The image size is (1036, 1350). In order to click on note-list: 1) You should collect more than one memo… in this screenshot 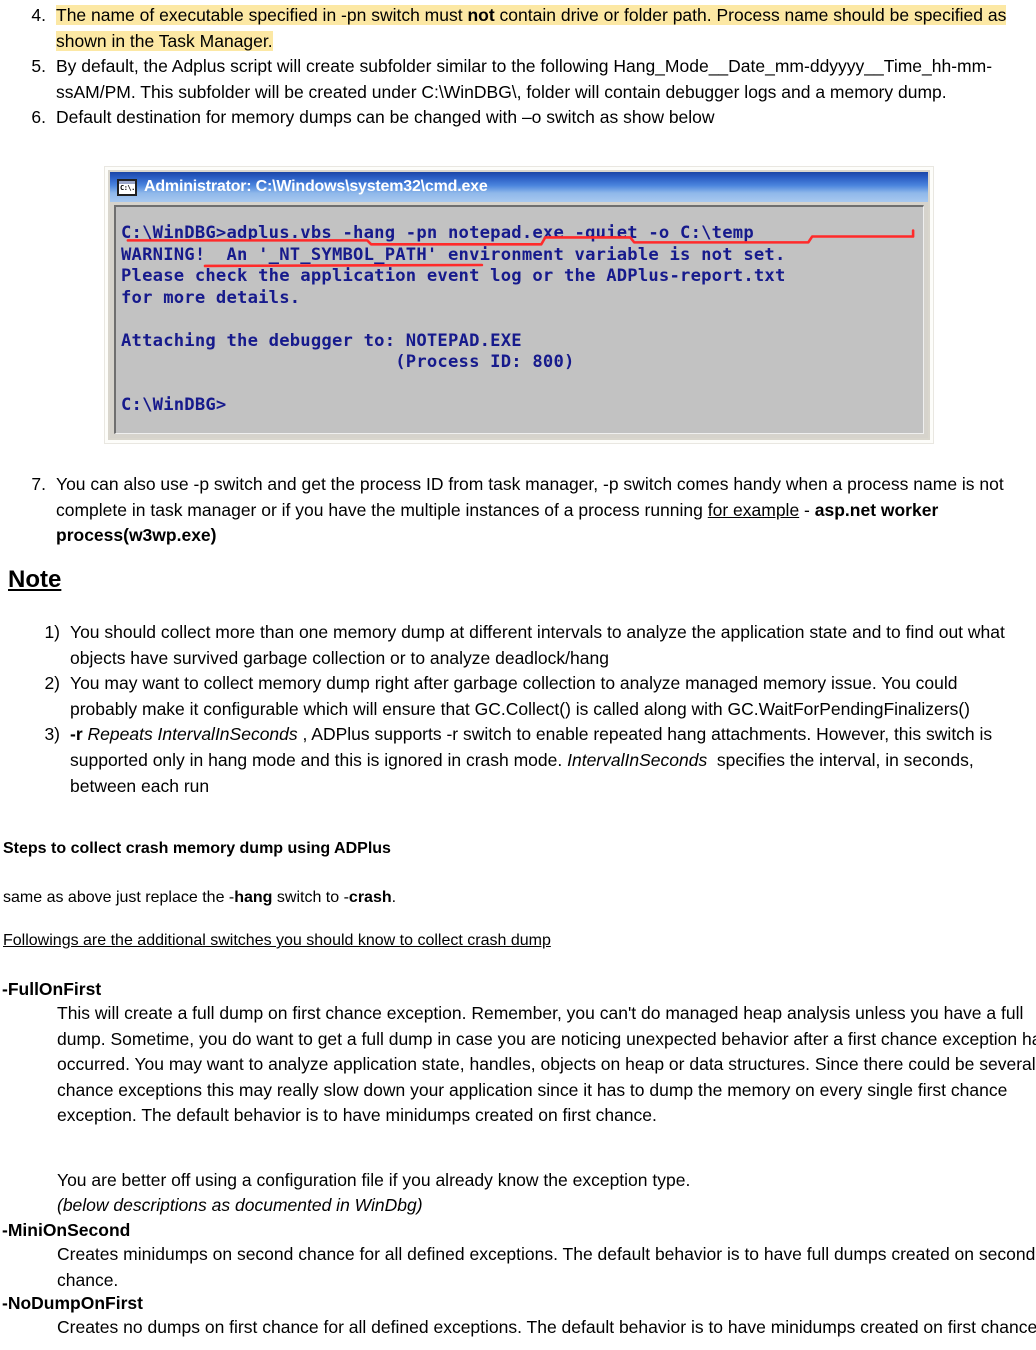, I will do `click(518, 709)`.